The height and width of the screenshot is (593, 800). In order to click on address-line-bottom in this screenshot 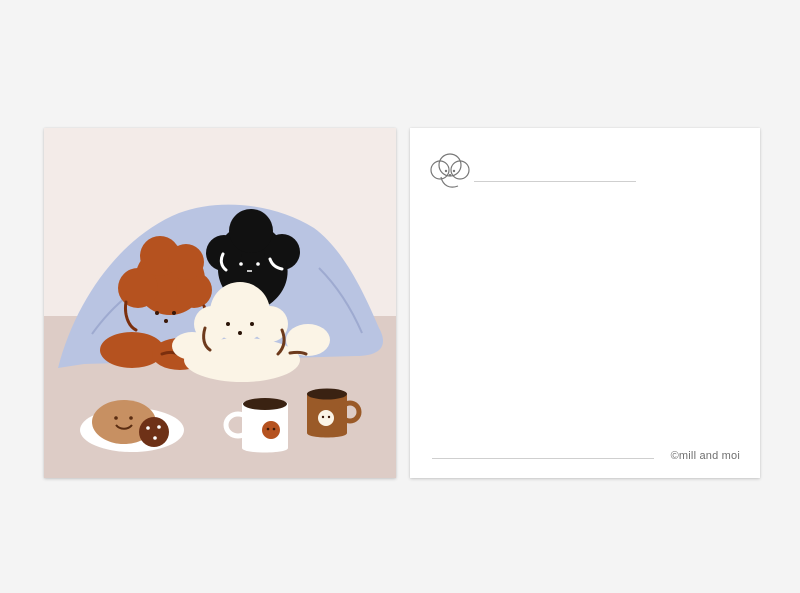, I will do `click(543, 458)`.